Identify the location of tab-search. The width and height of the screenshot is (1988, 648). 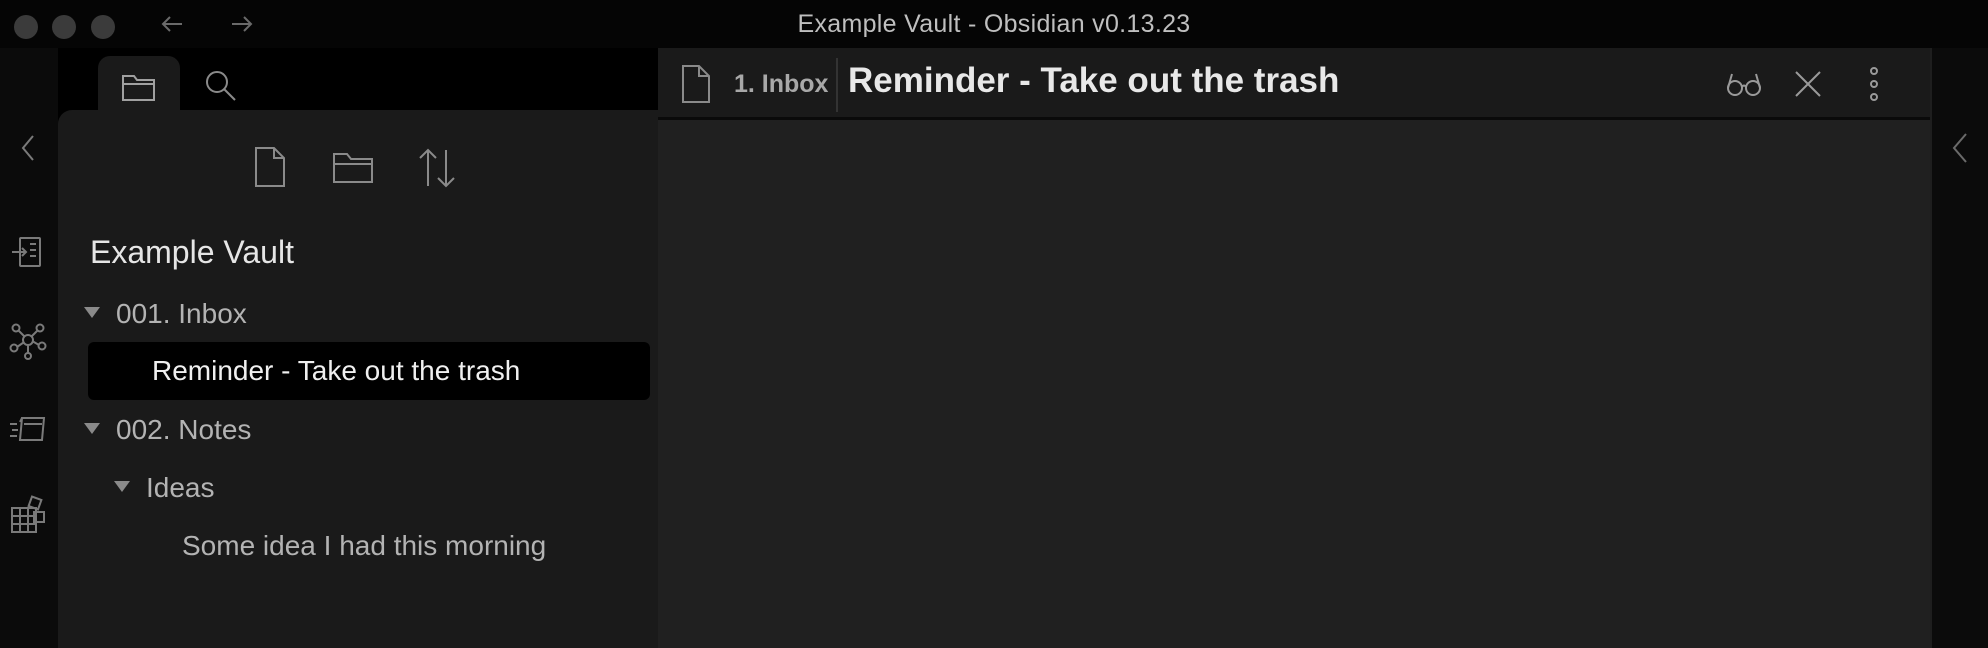
(221, 83).